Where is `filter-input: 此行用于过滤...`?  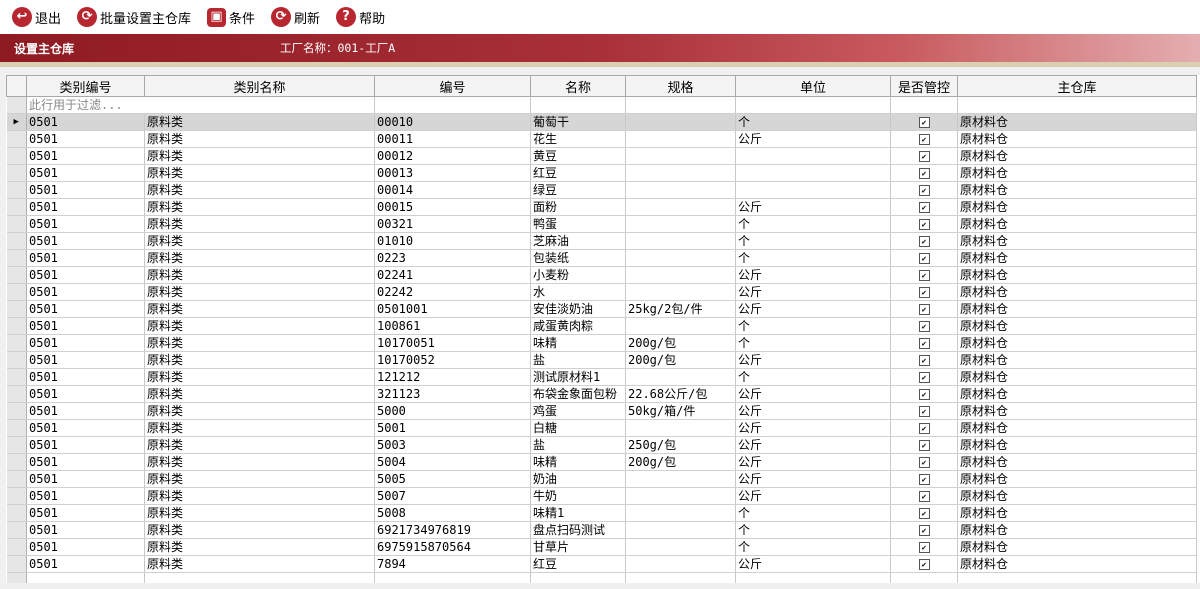 filter-input: 此行用于过滤... is located at coordinates (200, 105).